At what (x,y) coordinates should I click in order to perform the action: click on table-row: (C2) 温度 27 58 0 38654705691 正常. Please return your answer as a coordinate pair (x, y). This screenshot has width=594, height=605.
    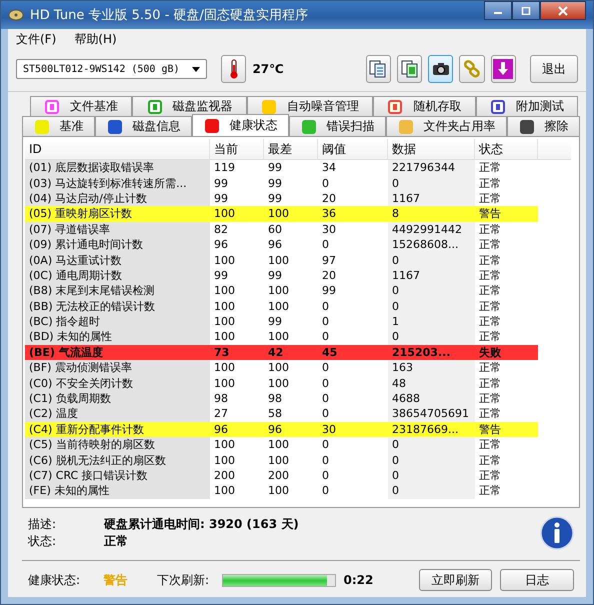
    Looking at the image, I should click on (298, 414).